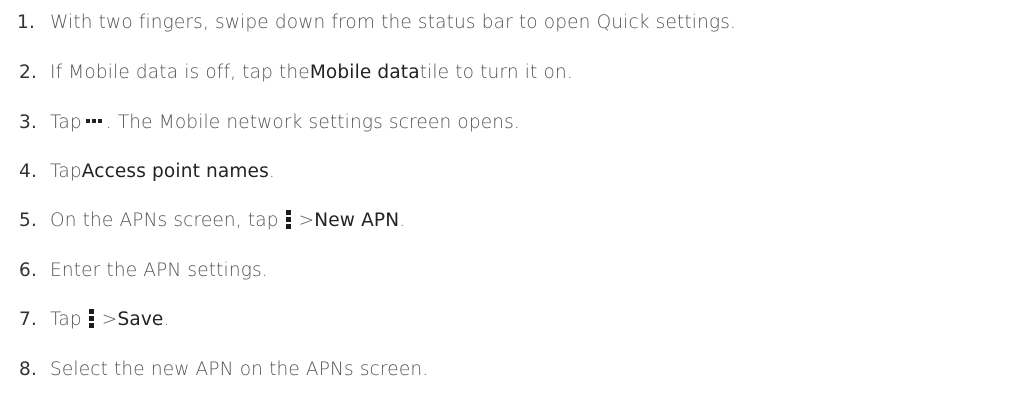 This screenshot has width=1026, height=407. Describe the element at coordinates (28, 319) in the screenshot. I see `step-number: 7.` at that location.